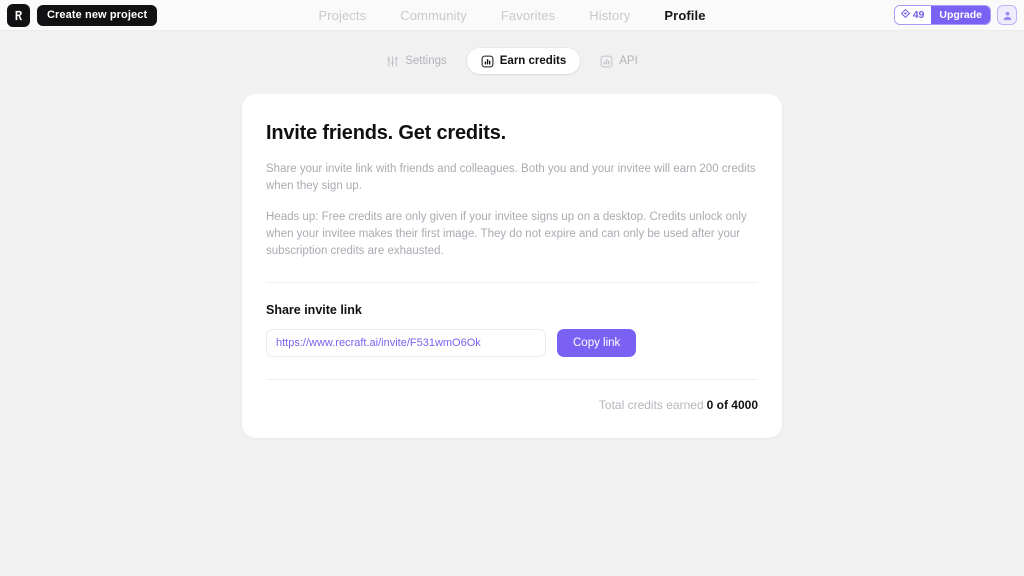 The width and height of the screenshot is (1024, 576). I want to click on tab-earn-credits: Earn credits, so click(523, 61).